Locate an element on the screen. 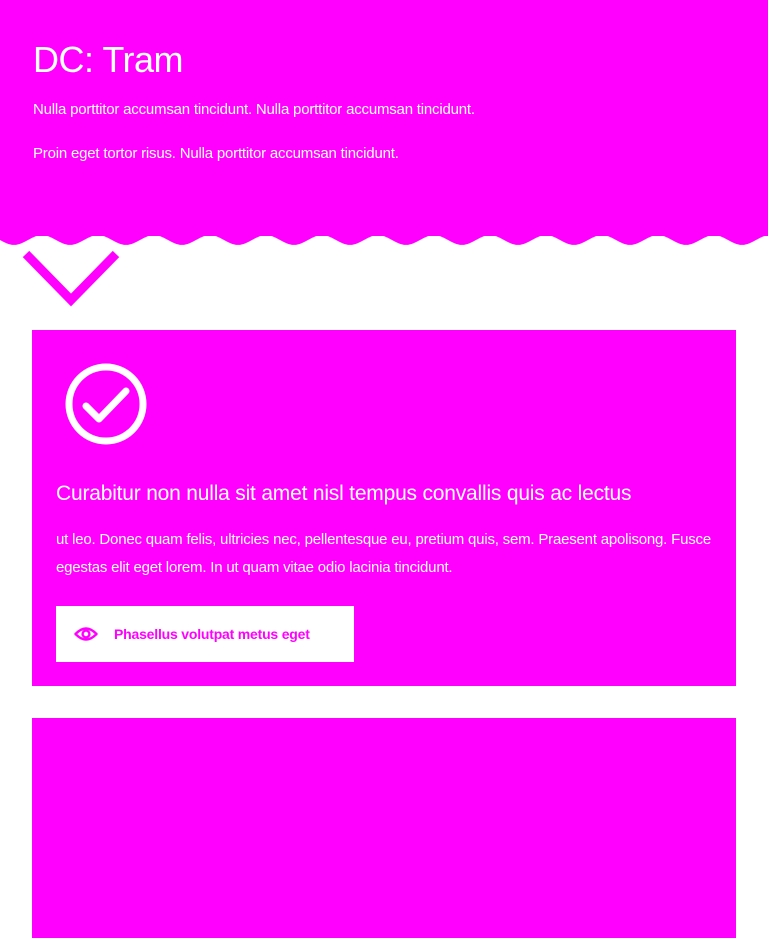 Image resolution: width=768 pixels, height=938 pixels. view-button-label: Phasellus volutpat metus eget is located at coordinates (212, 634).